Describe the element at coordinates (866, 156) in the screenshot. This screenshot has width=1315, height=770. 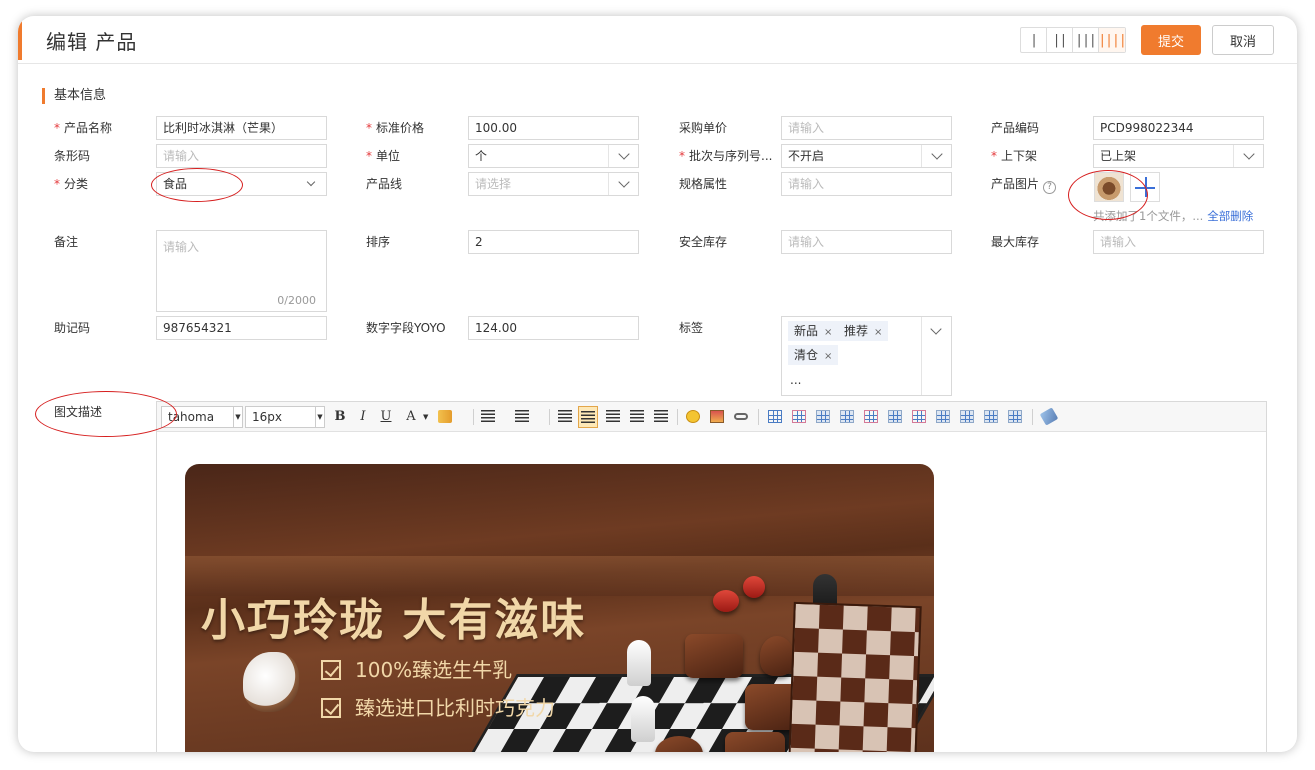
I see `batch-serial-select: 不开启` at that location.